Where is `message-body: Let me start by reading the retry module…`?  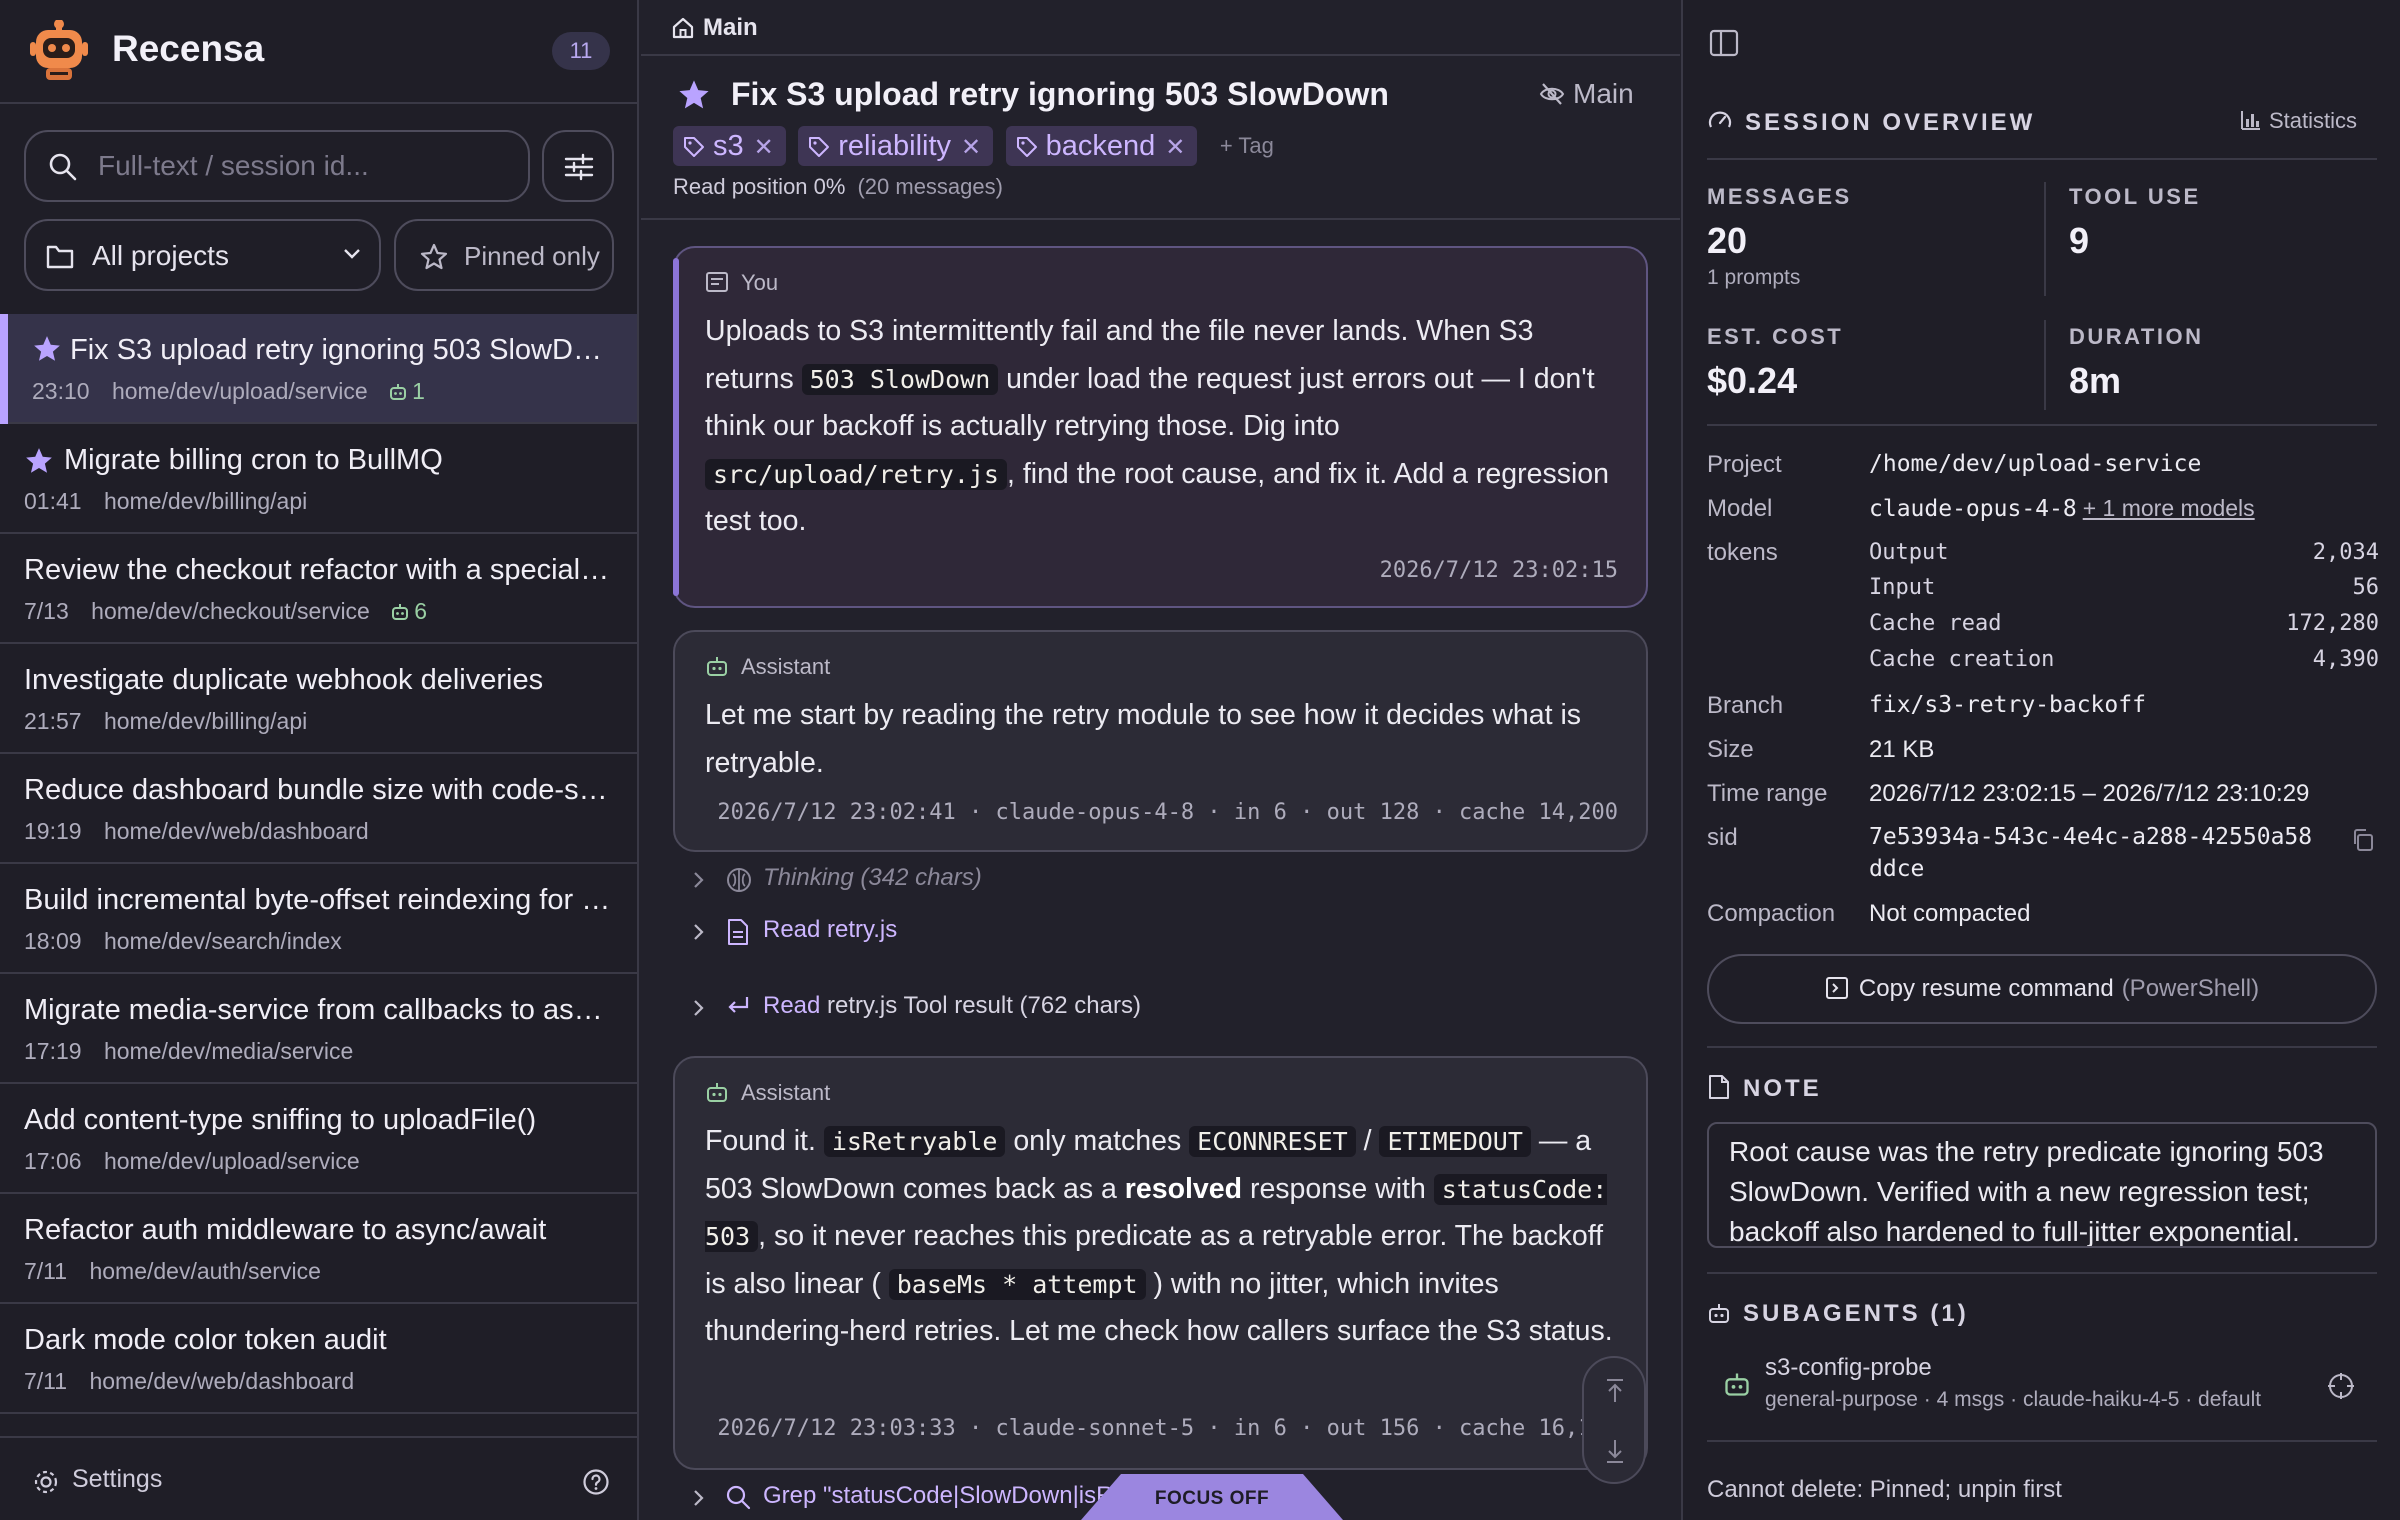
message-body: Let me start by reading the retry module… is located at coordinates (1143, 739).